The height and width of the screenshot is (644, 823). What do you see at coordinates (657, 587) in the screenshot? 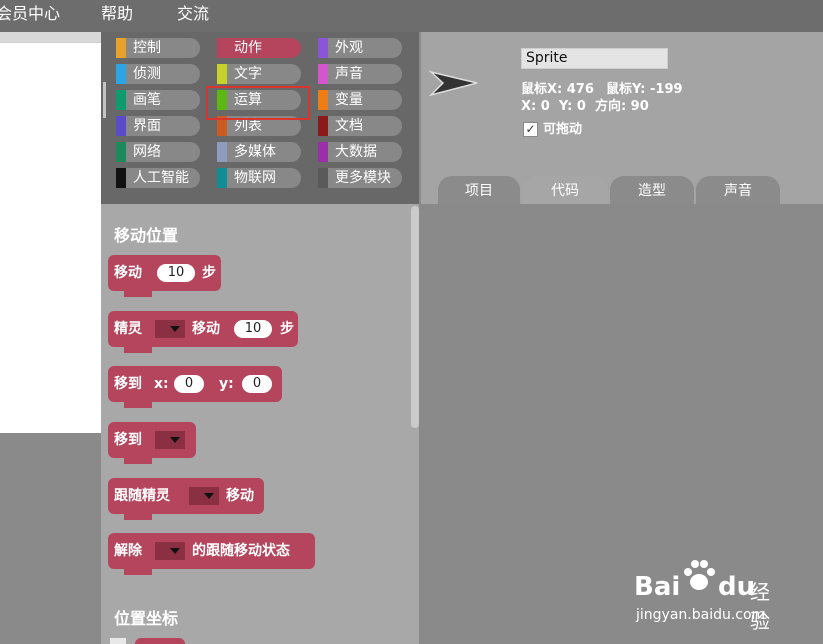
I see `watermark-brand: Bai` at bounding box center [657, 587].